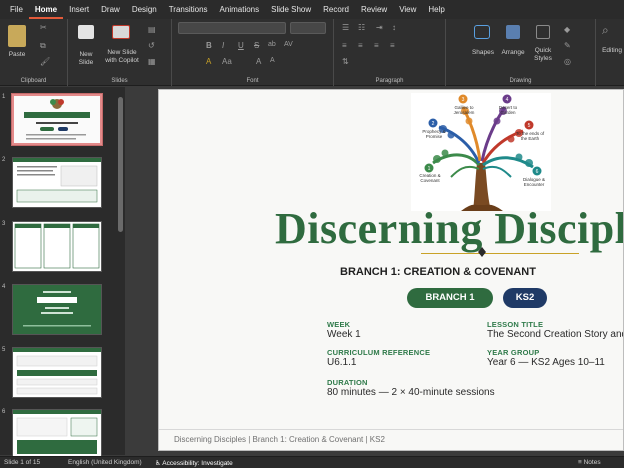  What do you see at coordinates (379, 352) in the screenshot?
I see `curriculum-label: CURRICULUM REFERENCE` at bounding box center [379, 352].